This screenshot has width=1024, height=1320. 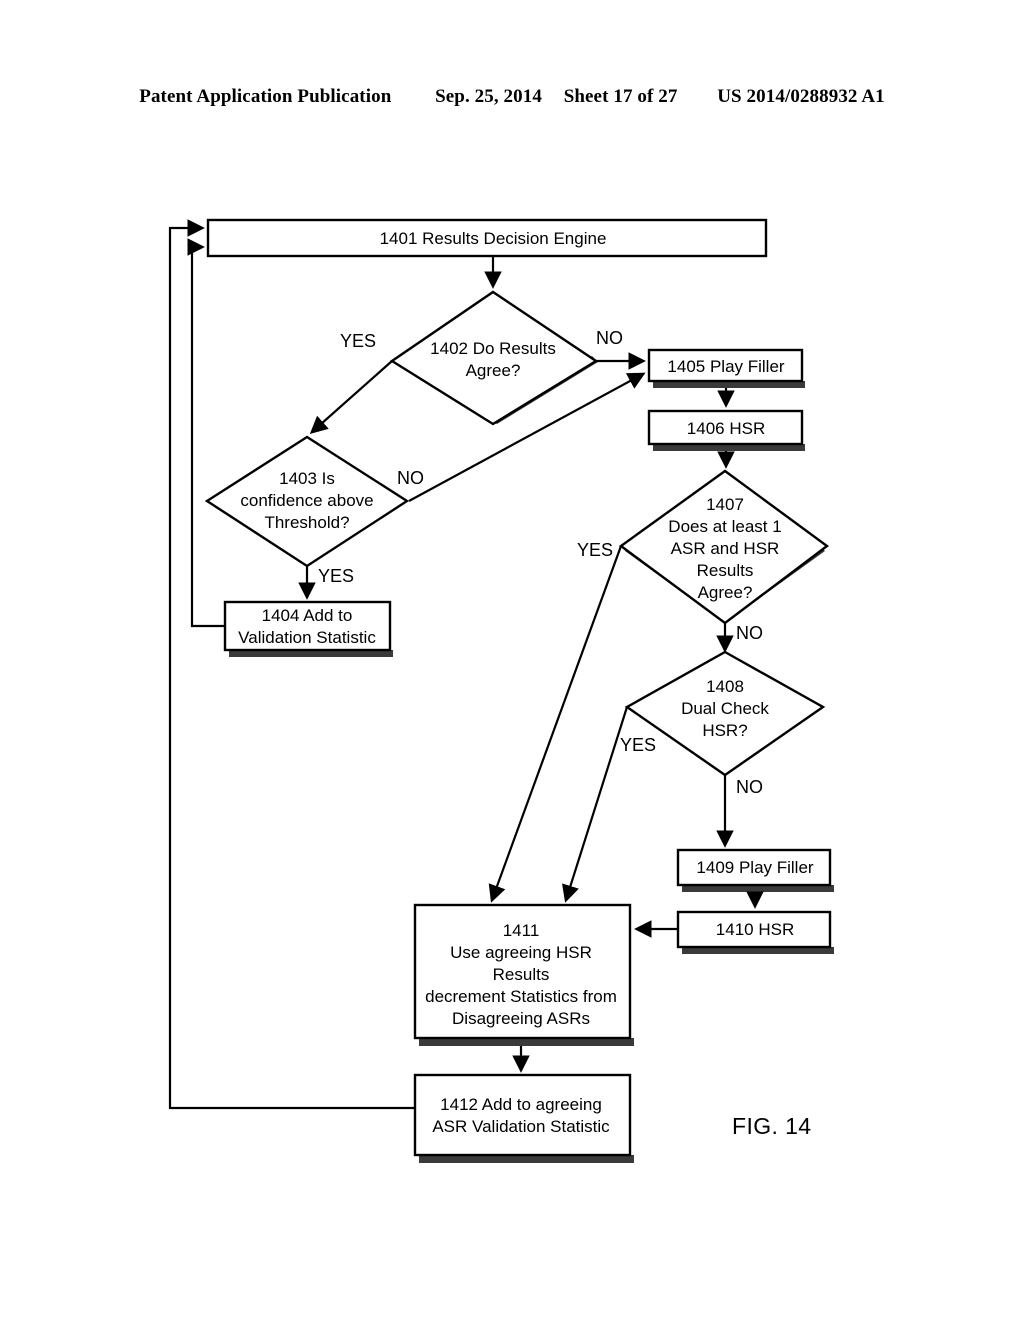 I want to click on node-1404-label-line2: Validation Statistic, so click(x=307, y=637).